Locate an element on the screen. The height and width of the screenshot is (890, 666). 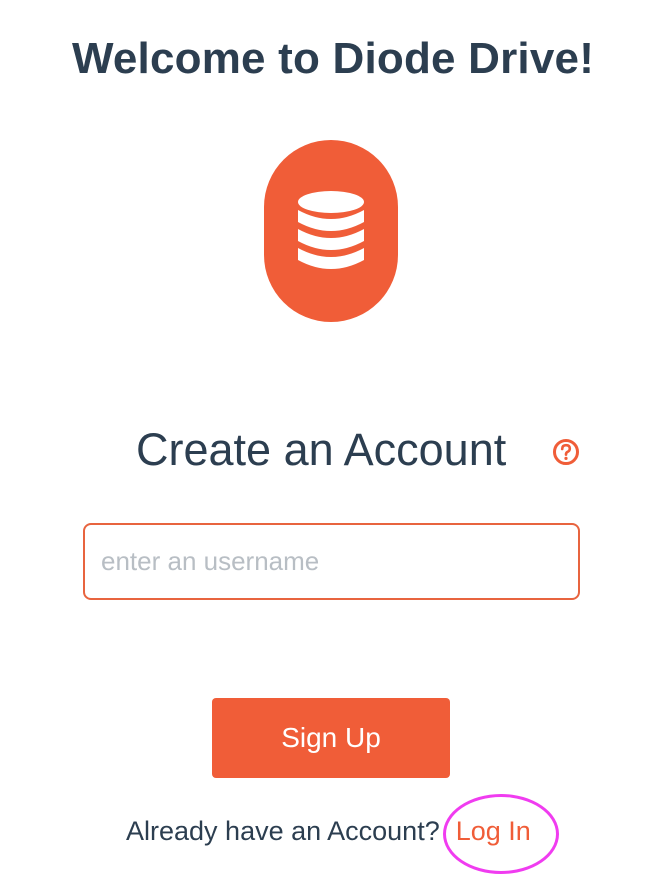
page-title: Welcome to Diode Drive! is located at coordinates (333, 58).